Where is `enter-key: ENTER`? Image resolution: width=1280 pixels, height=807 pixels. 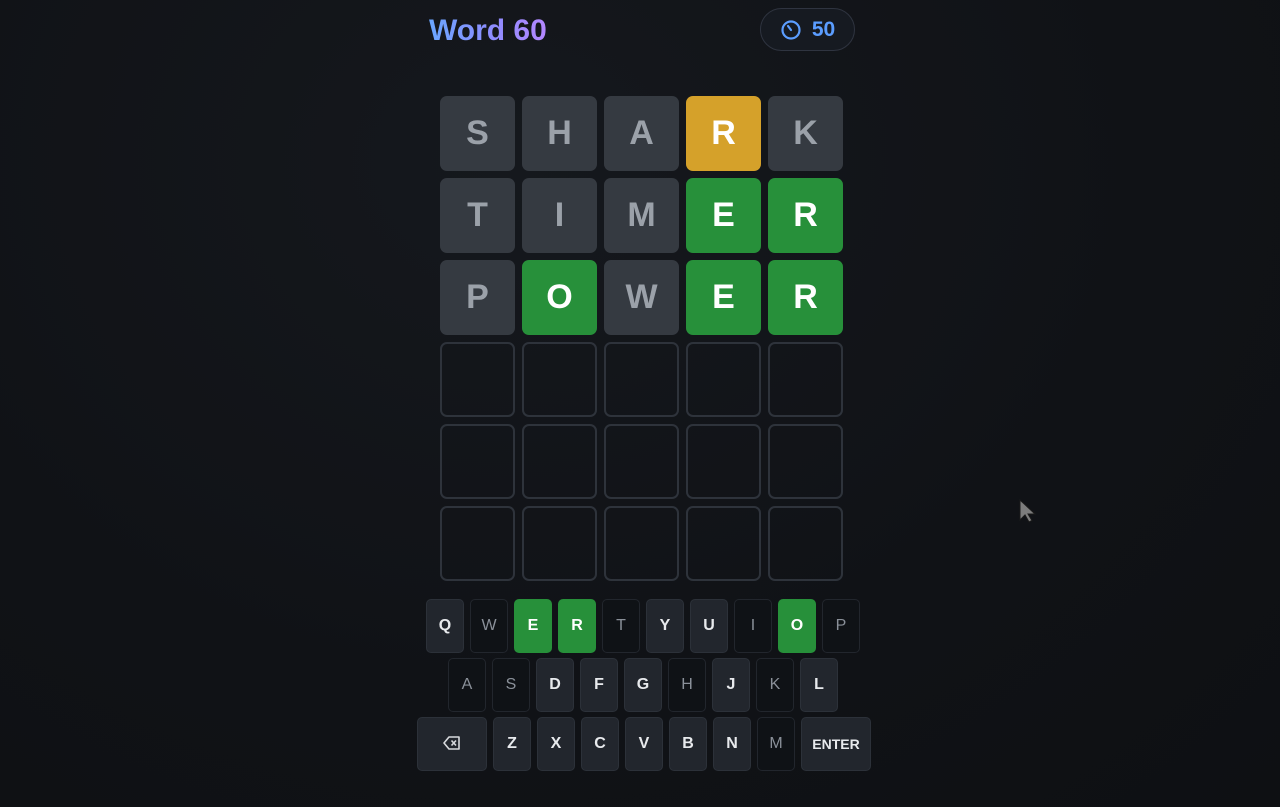
enter-key: ENTER is located at coordinates (836, 744).